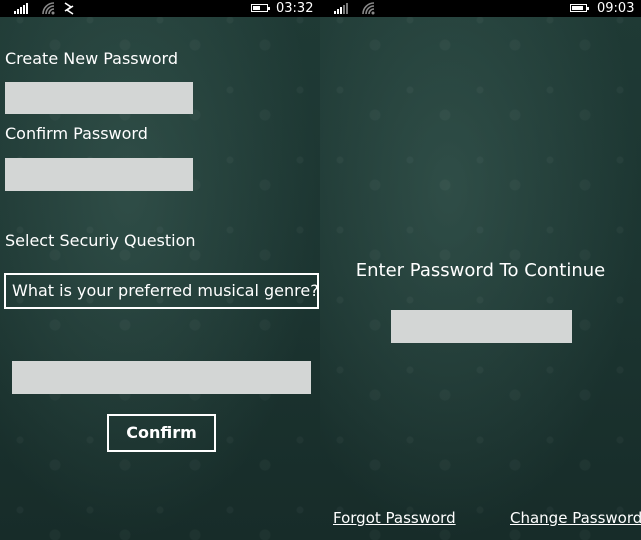 Image resolution: width=641 pixels, height=540 pixels. I want to click on new-password-input, so click(99, 98).